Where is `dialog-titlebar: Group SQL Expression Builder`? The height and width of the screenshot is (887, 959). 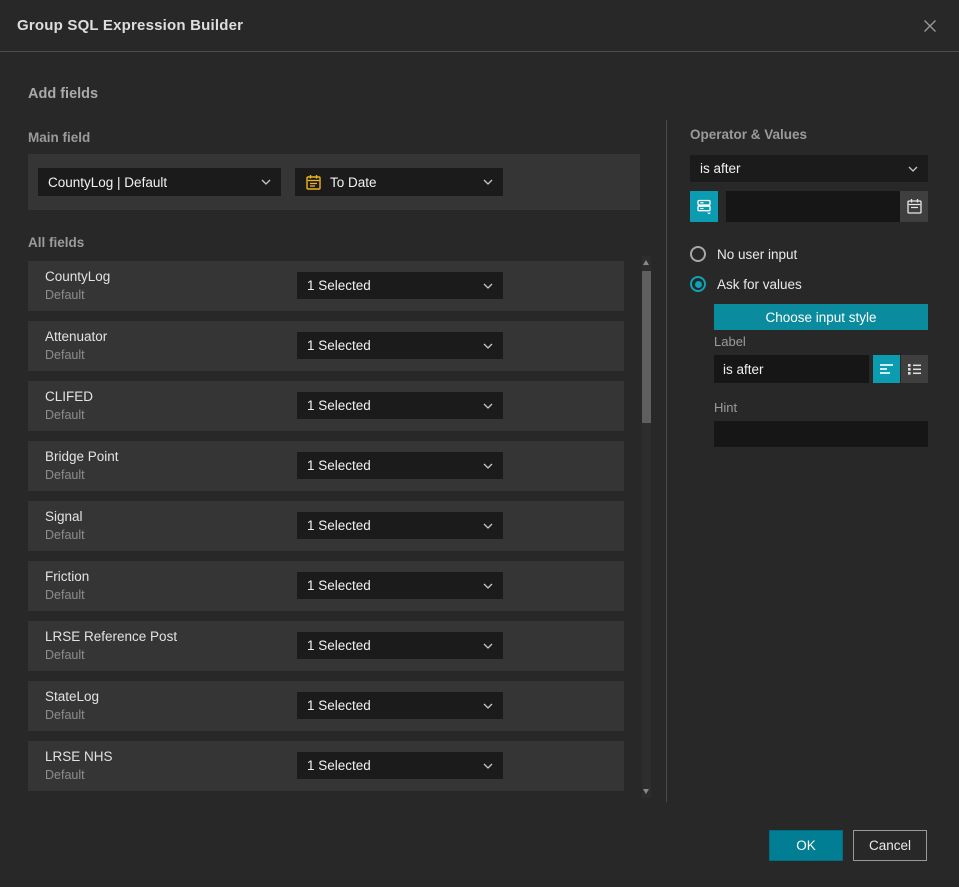 dialog-titlebar: Group SQL Expression Builder is located at coordinates (479, 26).